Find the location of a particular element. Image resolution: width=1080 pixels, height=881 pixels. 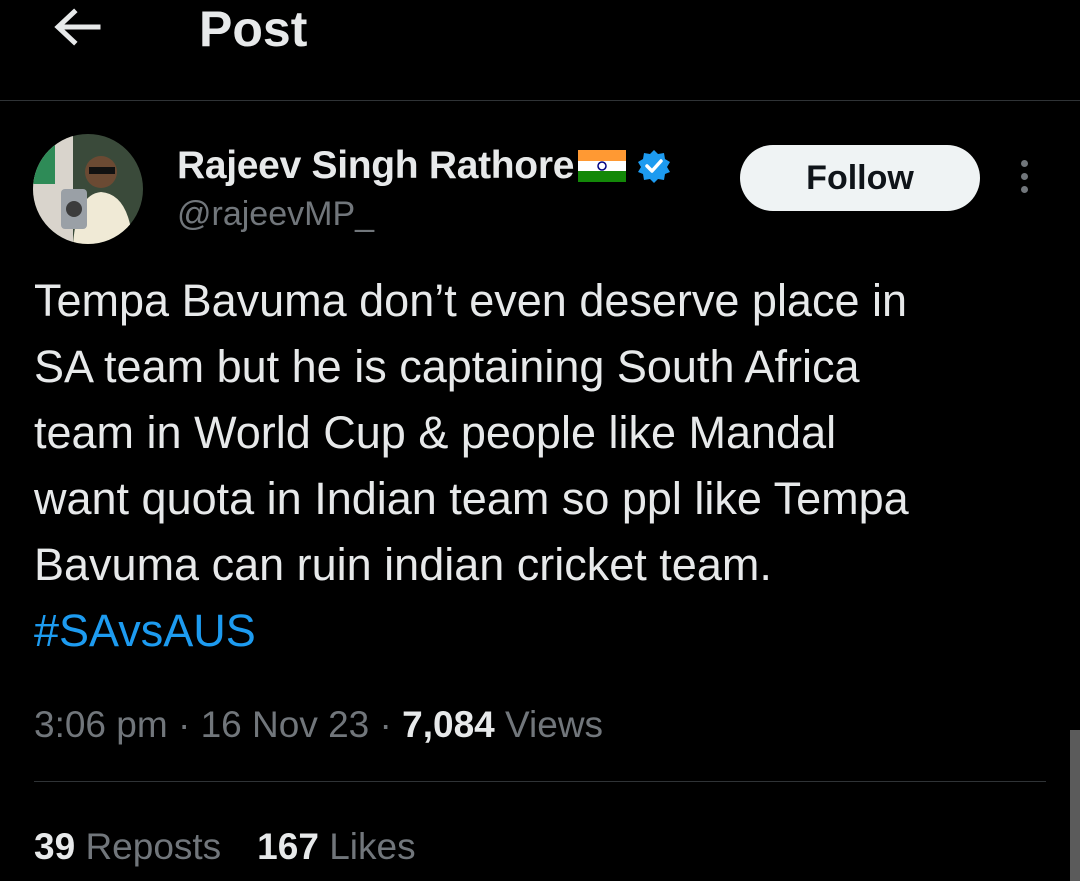

scrollbar is located at coordinates (1075, 805).